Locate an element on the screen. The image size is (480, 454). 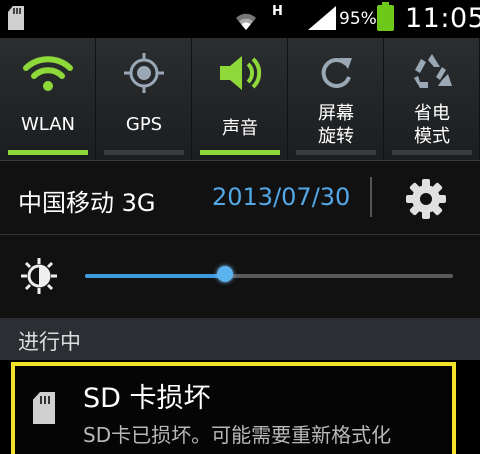
status-bar: H 95% 11:05 is located at coordinates (240, 19).